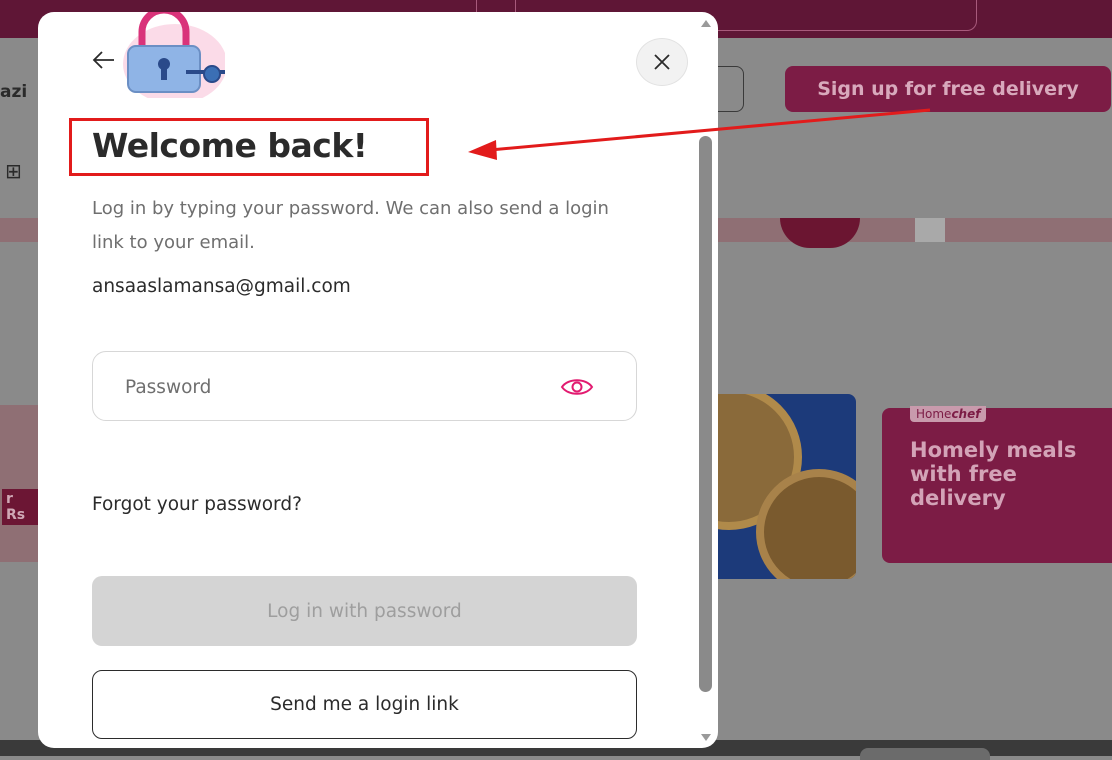  What do you see at coordinates (706, 23) in the screenshot?
I see `scroll-up-arrow-icon` at bounding box center [706, 23].